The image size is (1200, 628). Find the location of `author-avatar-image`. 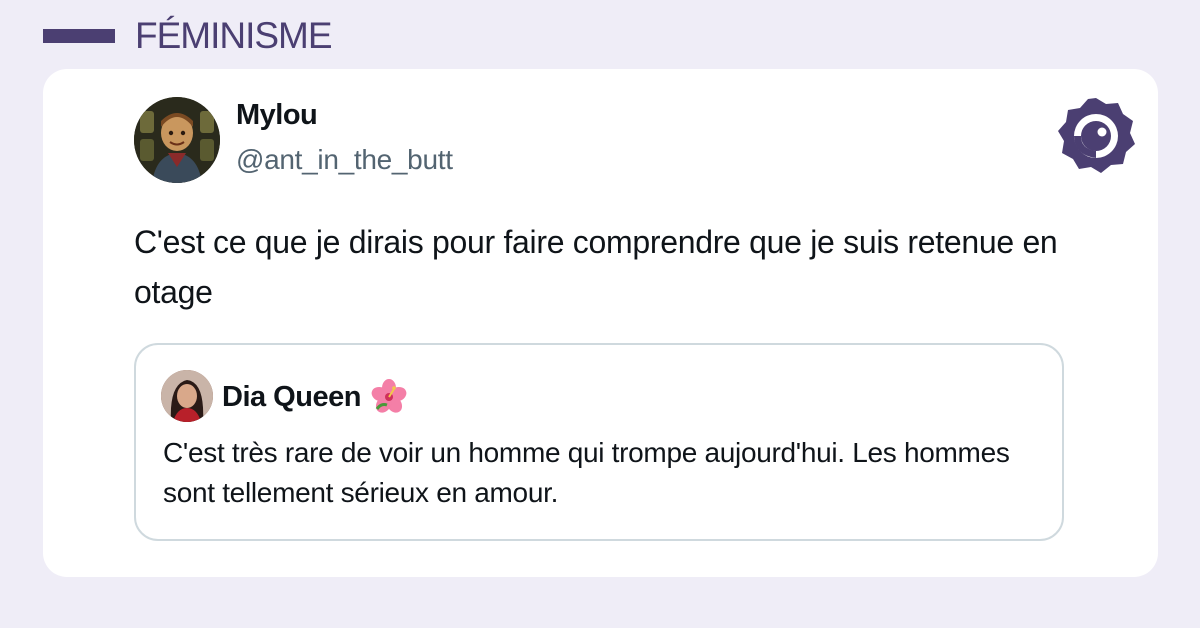

author-avatar-image is located at coordinates (177, 140).